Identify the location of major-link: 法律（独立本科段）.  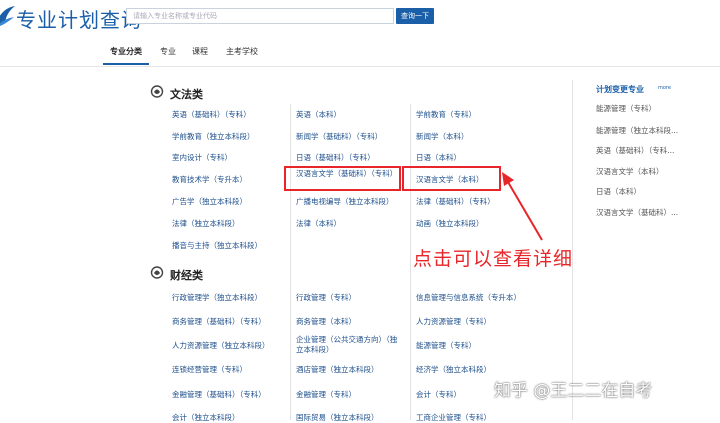
(206, 223).